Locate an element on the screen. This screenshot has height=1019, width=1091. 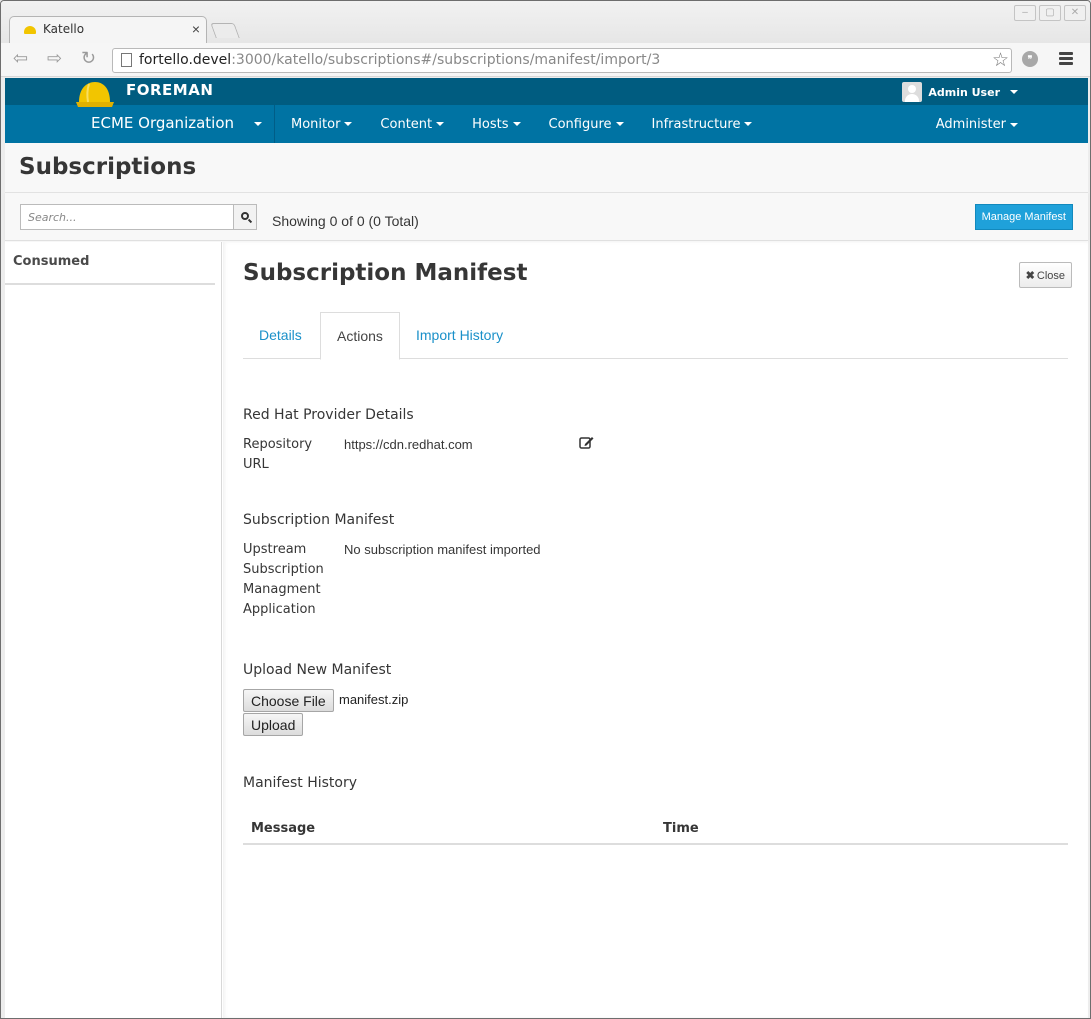
user-name: Admin User is located at coordinates (964, 92).